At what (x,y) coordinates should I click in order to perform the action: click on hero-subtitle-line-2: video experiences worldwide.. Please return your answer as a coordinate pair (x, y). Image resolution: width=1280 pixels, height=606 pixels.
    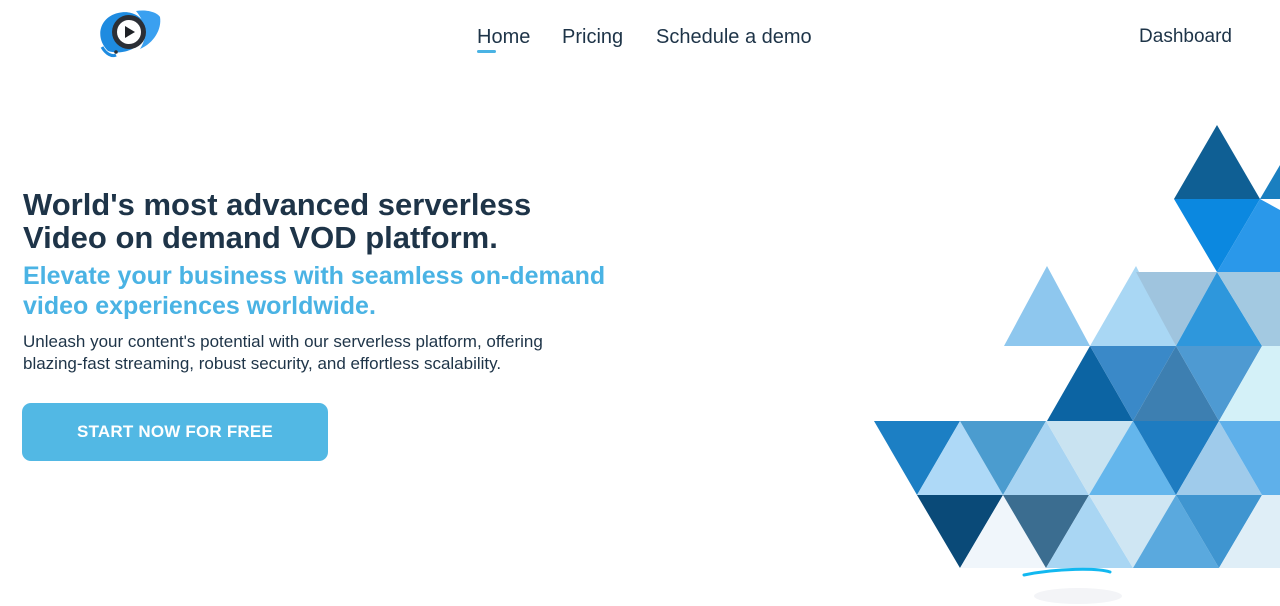
    Looking at the image, I should click on (199, 306).